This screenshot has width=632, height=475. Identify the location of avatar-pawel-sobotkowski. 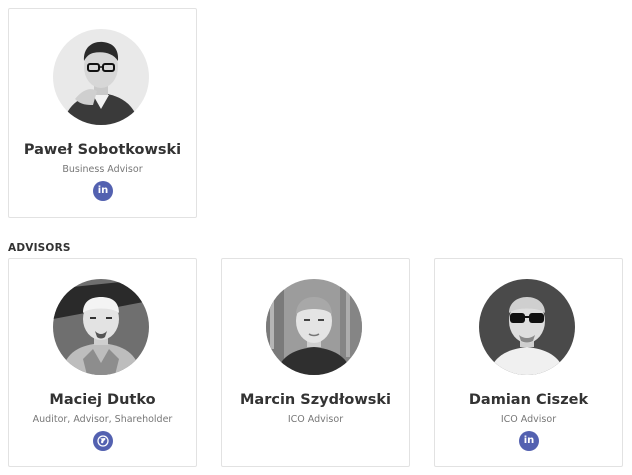
(101, 77).